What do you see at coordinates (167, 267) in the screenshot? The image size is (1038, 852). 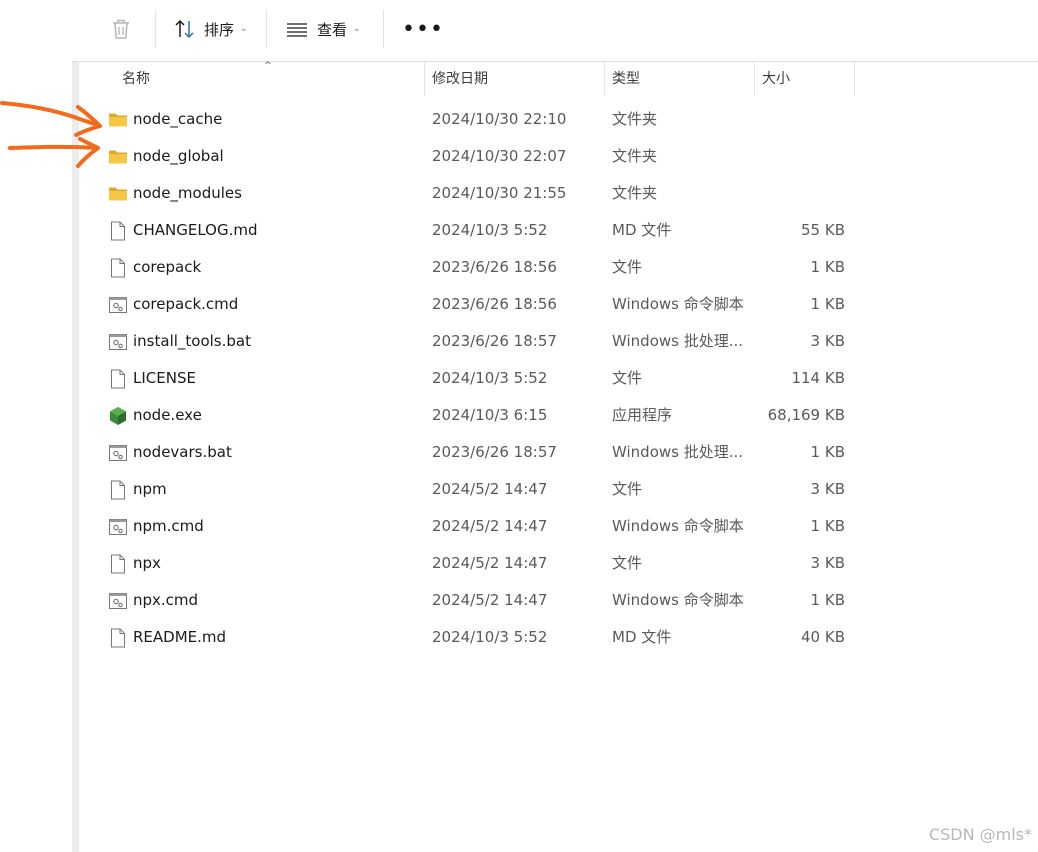 I see `file-name: corepack` at bounding box center [167, 267].